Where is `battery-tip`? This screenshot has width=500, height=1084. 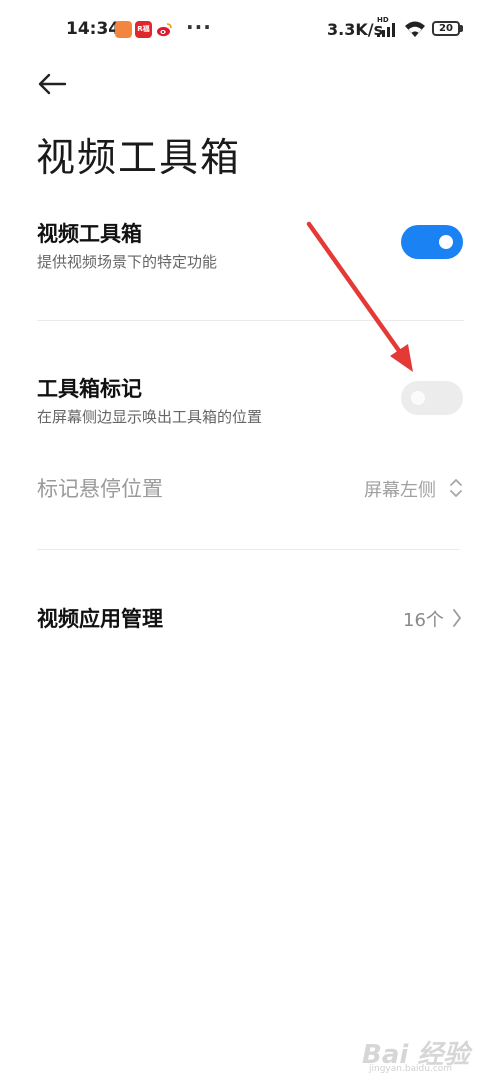 battery-tip is located at coordinates (461, 28).